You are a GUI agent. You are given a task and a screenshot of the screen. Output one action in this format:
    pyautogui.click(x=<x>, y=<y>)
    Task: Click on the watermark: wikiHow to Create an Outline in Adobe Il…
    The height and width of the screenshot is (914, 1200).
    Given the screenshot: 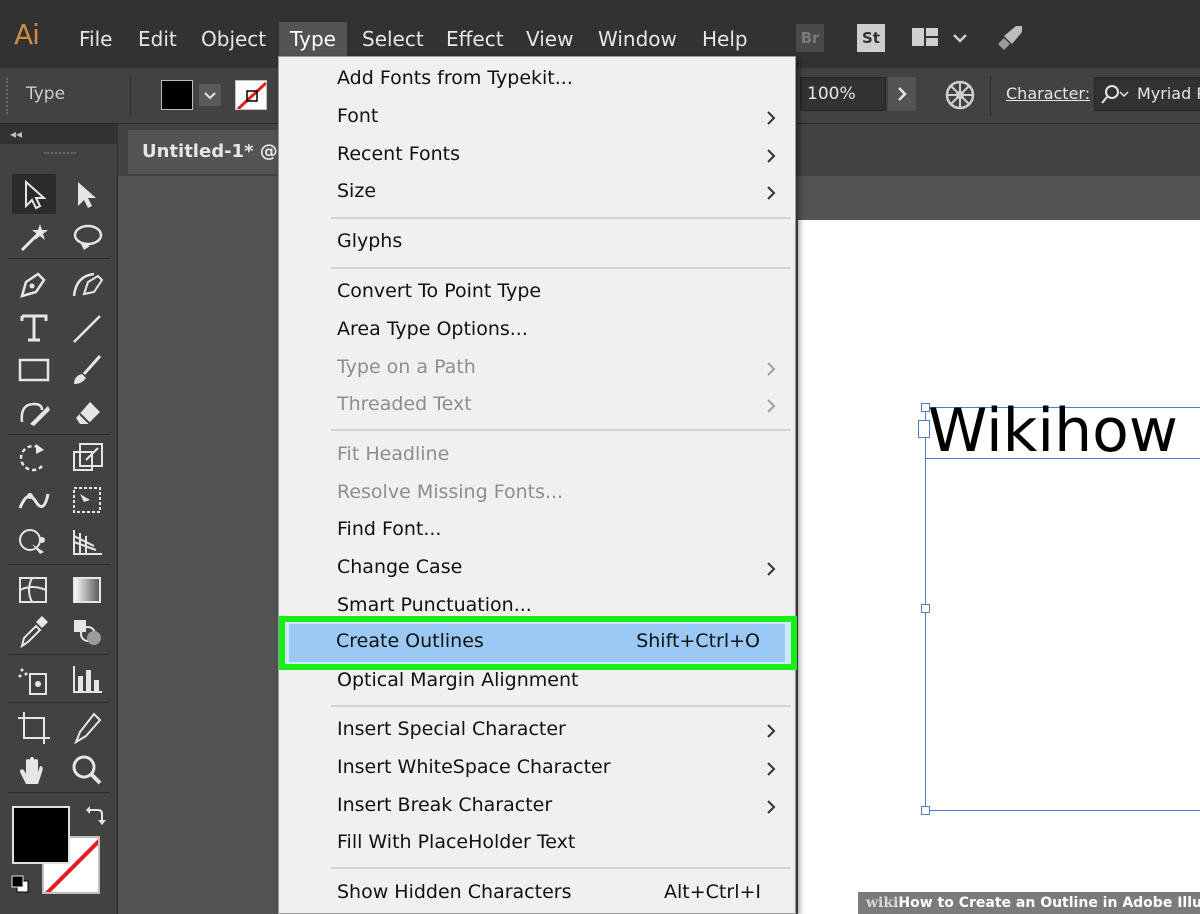 What is the action you would take?
    pyautogui.click(x=1029, y=903)
    